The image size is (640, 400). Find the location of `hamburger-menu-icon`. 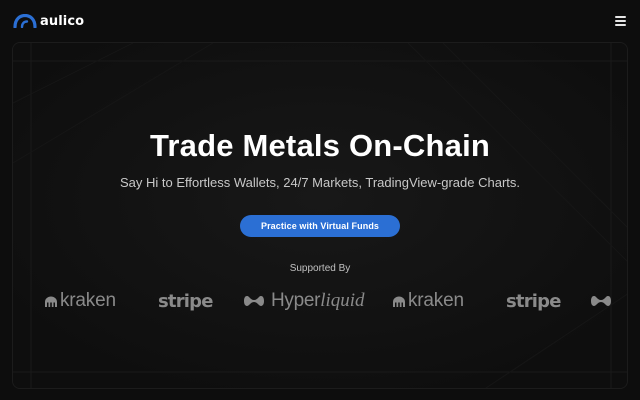

hamburger-menu-icon is located at coordinates (621, 21).